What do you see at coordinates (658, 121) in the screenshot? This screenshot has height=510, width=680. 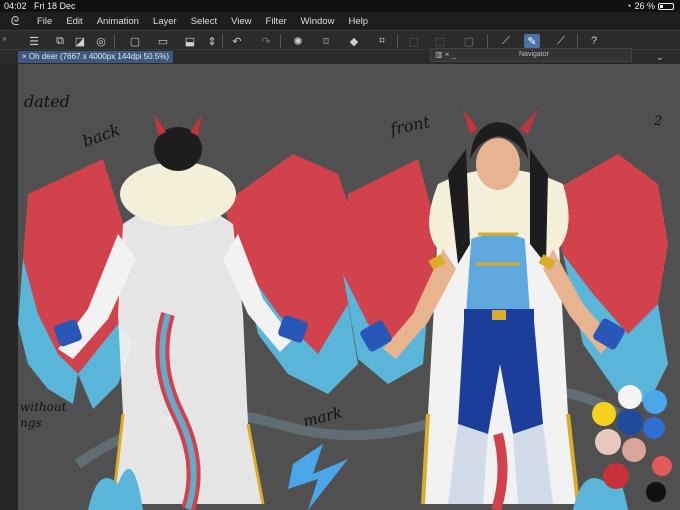 I see `annotation-number: 2` at bounding box center [658, 121].